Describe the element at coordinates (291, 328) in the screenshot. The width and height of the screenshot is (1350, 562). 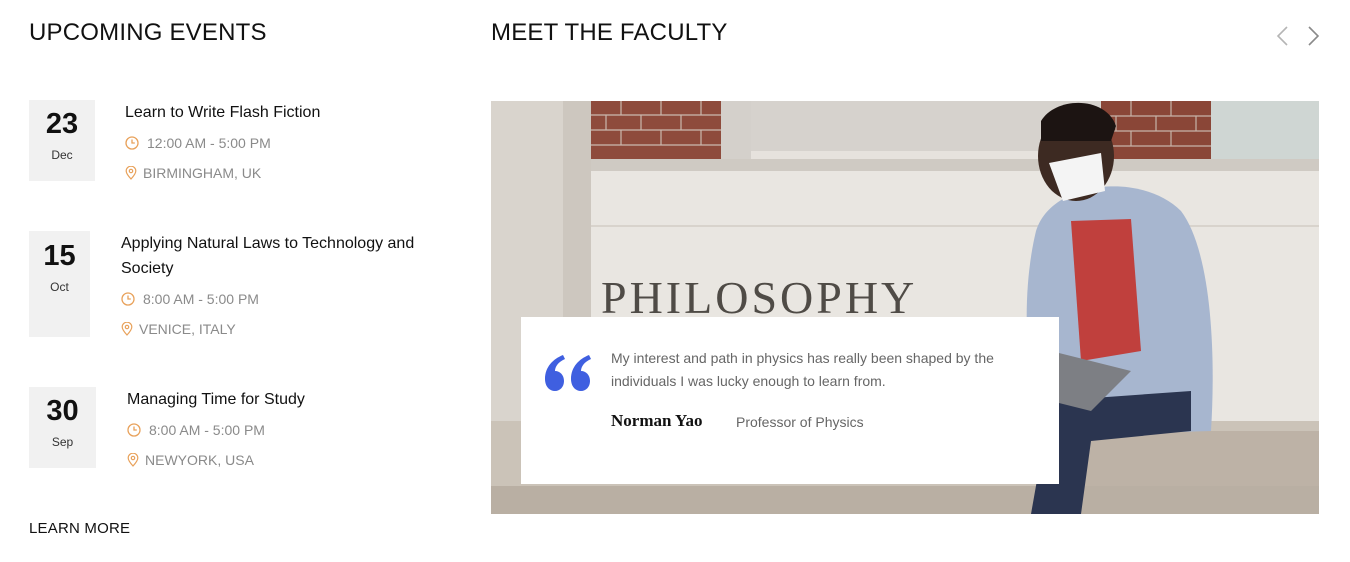
I see `event-location: VENICE, ITALY` at that location.